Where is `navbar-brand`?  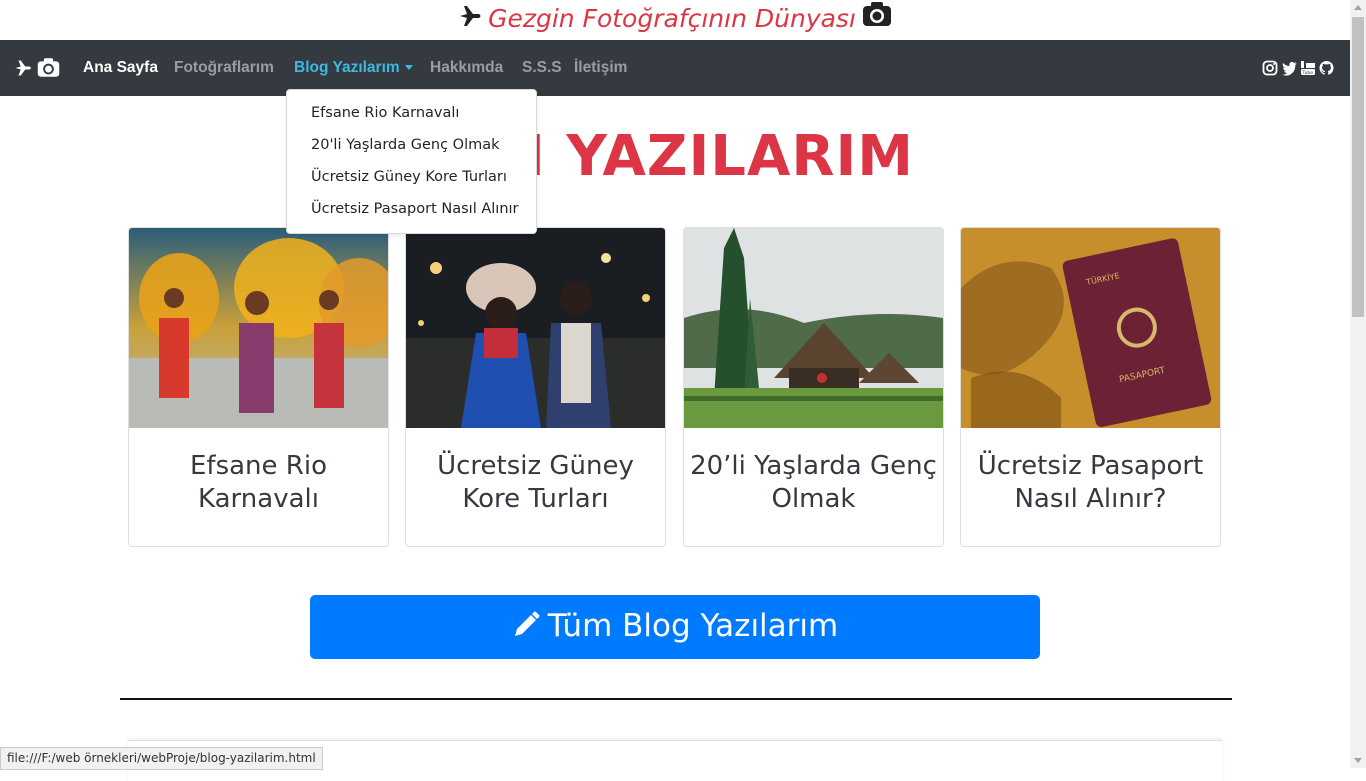 navbar-brand is located at coordinates (38, 68).